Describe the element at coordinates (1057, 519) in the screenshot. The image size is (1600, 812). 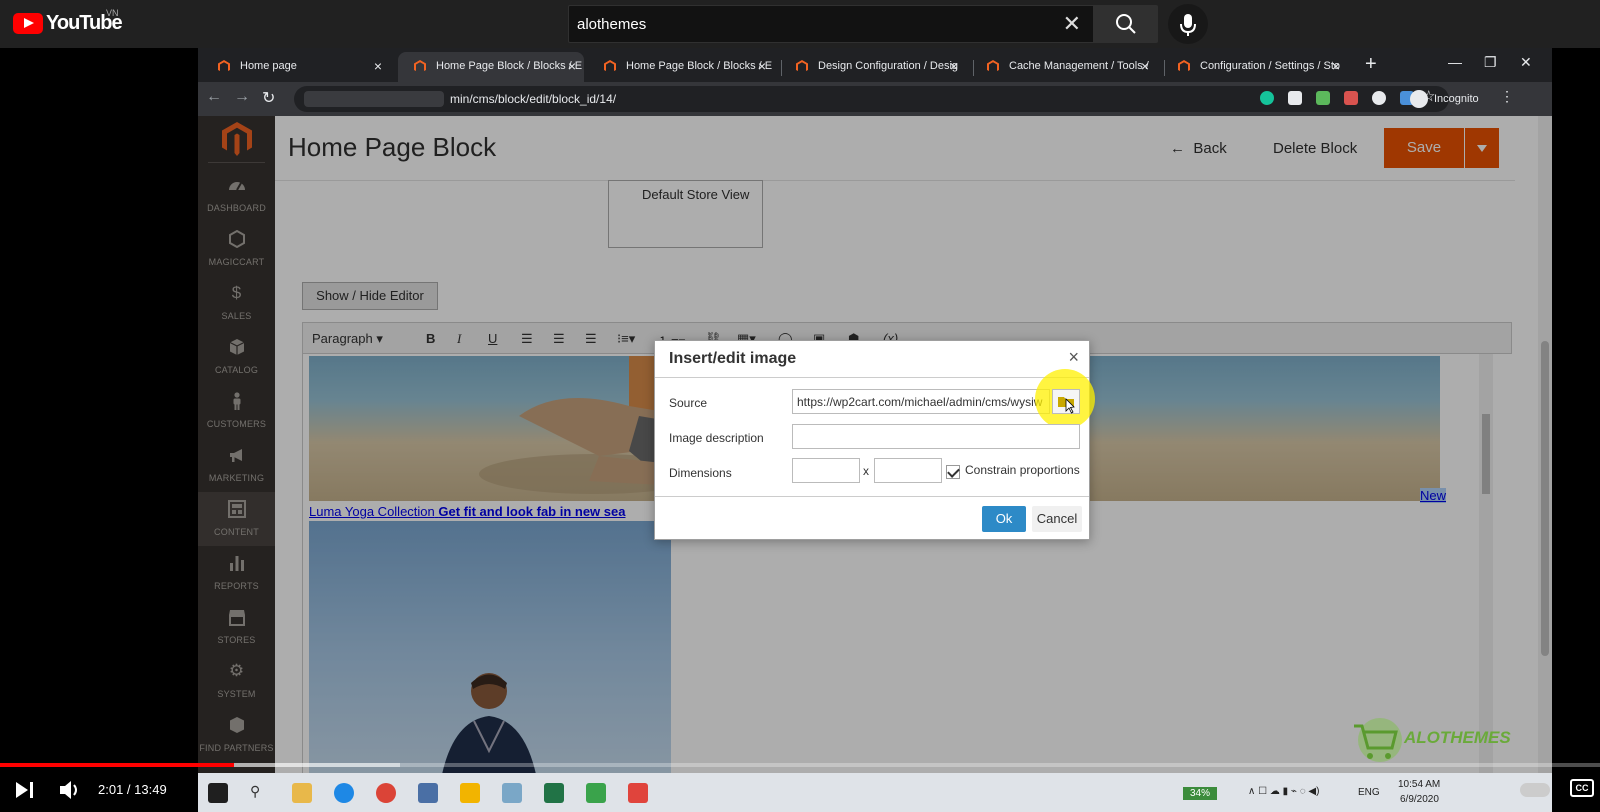
I see `cancel-button: Cancel` at that location.